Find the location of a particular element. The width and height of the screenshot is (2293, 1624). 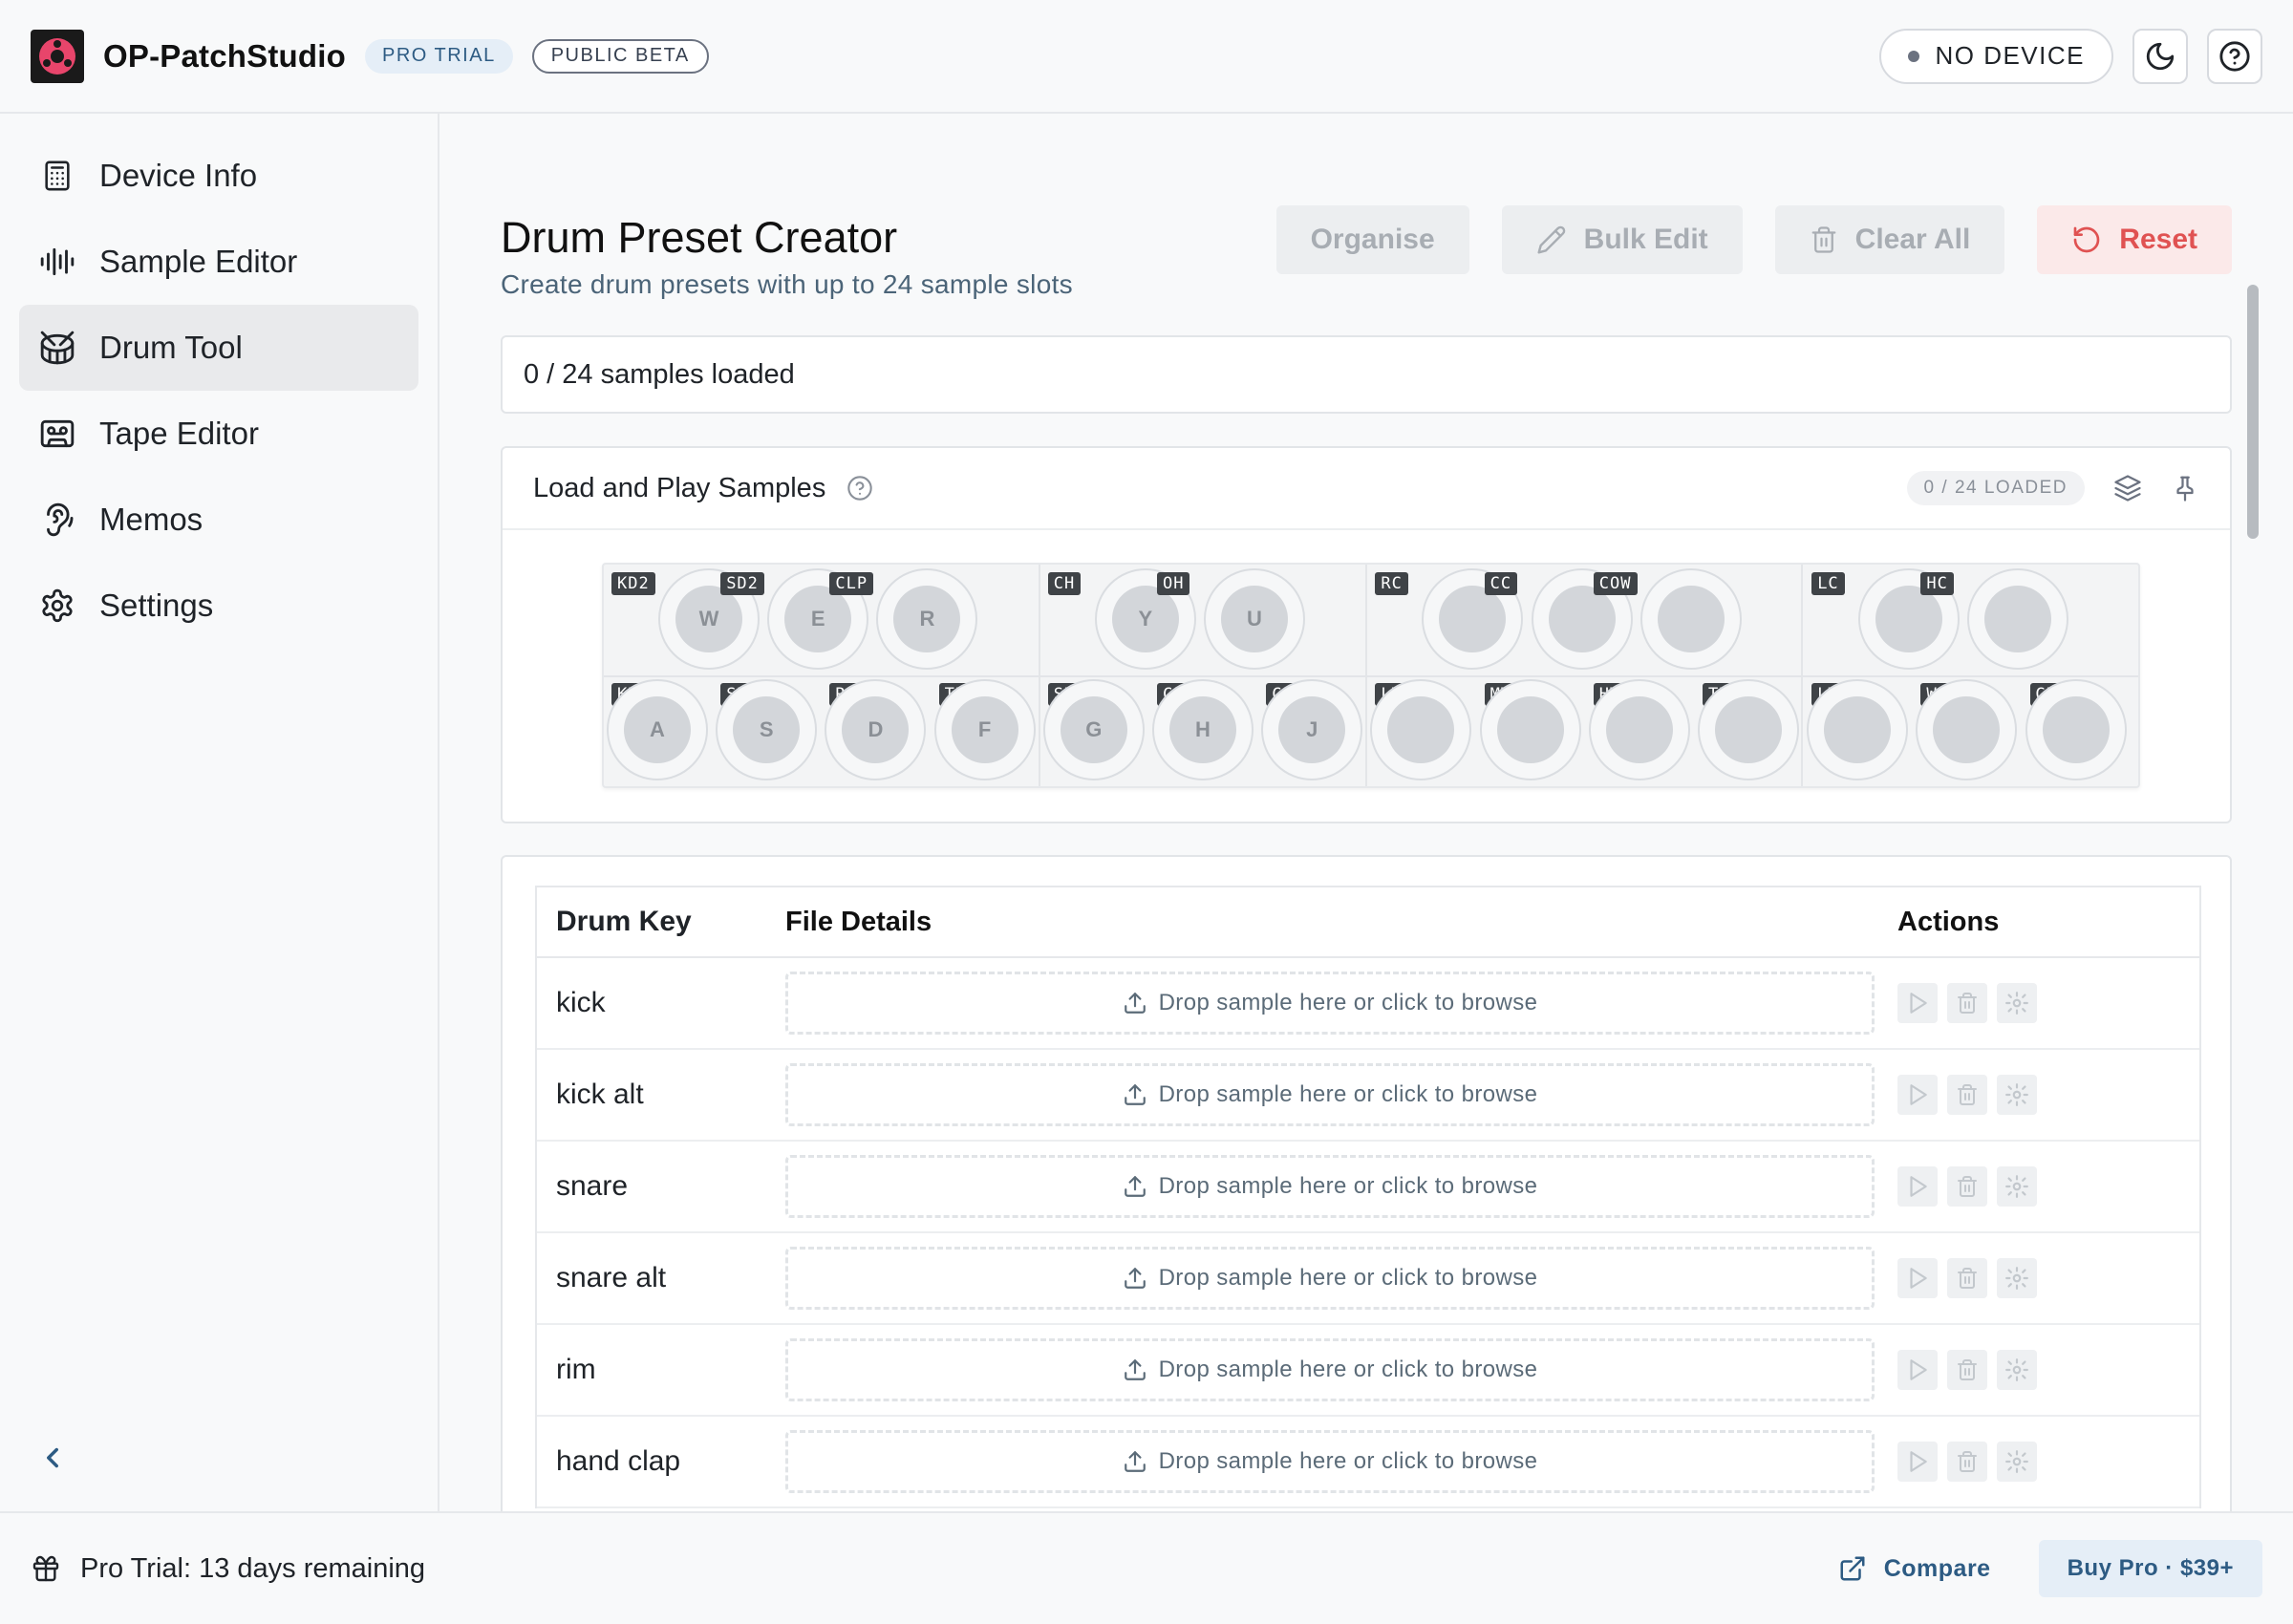

pad-label: CH is located at coordinates (1064, 584).